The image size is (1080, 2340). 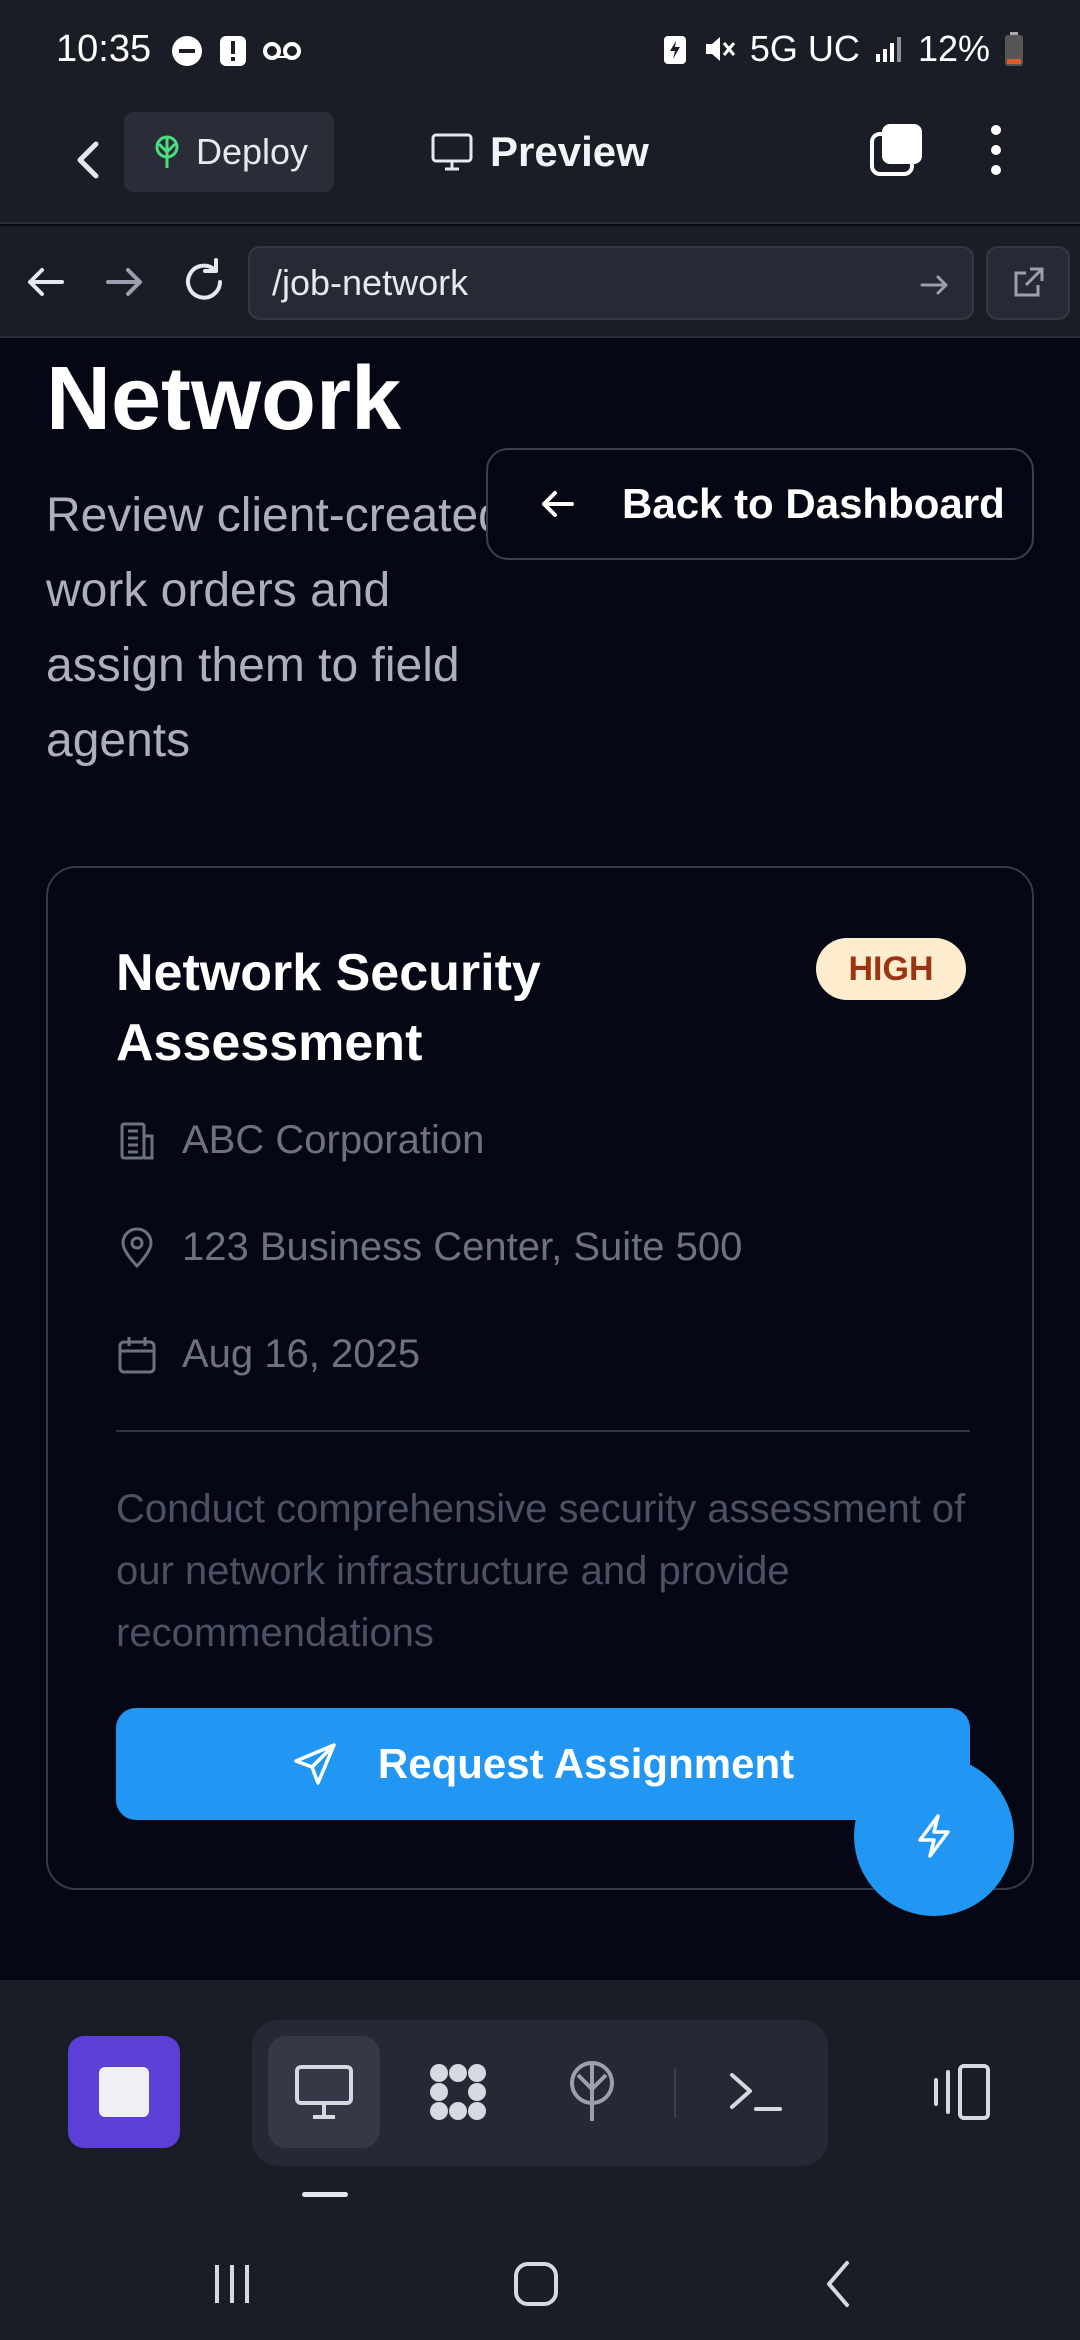 What do you see at coordinates (233, 51) in the screenshot?
I see `alert-icon` at bounding box center [233, 51].